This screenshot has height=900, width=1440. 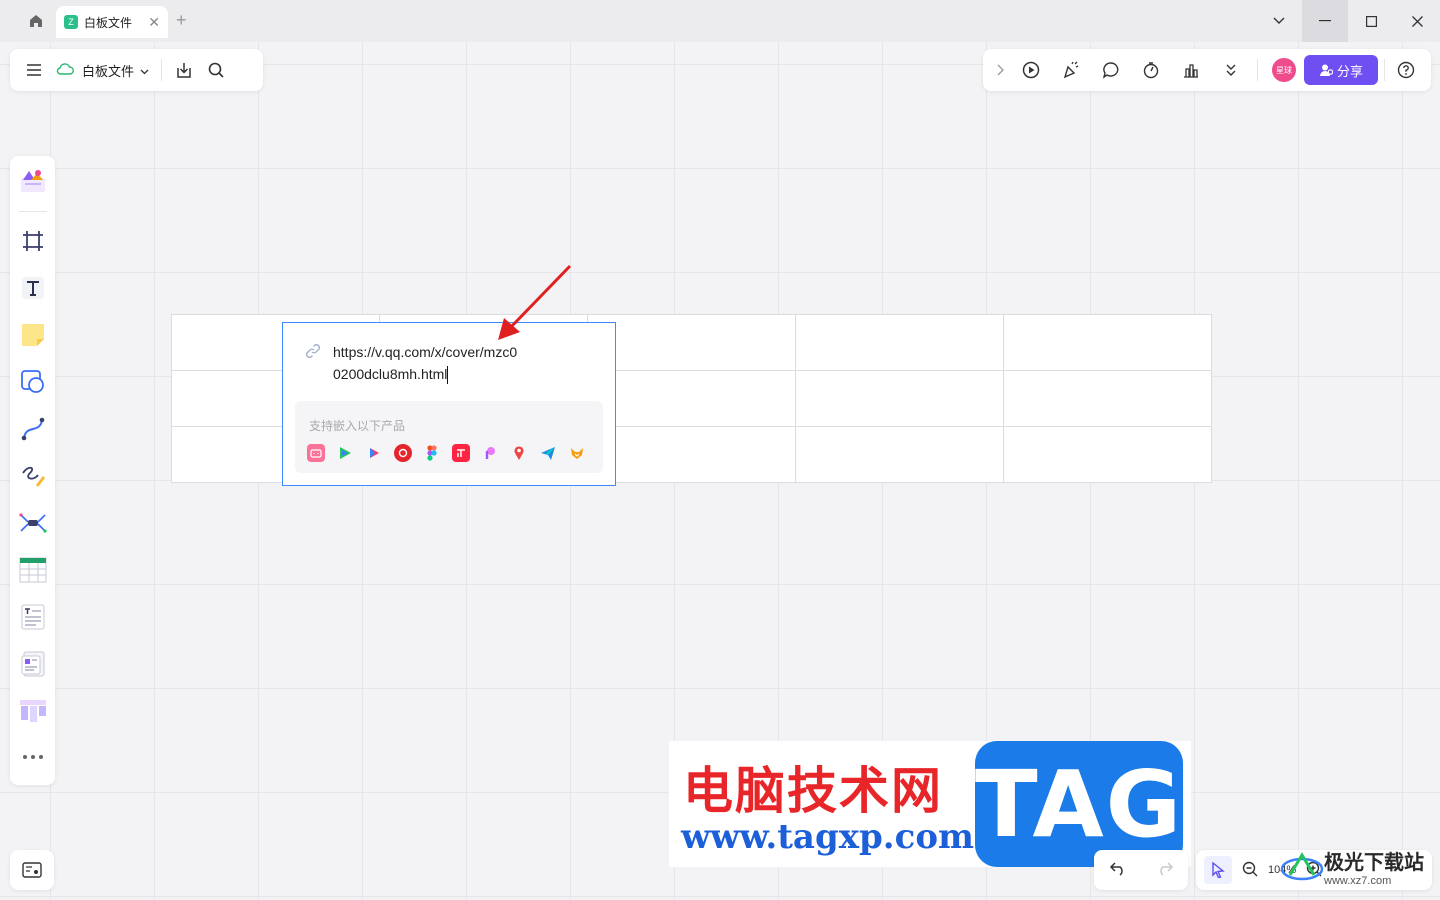 I want to click on youku-icon, so click(x=374, y=453).